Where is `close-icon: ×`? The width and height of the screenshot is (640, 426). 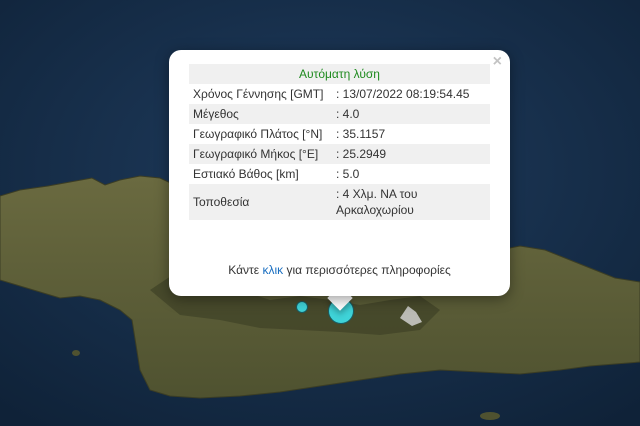
close-icon: × is located at coordinates (497, 62).